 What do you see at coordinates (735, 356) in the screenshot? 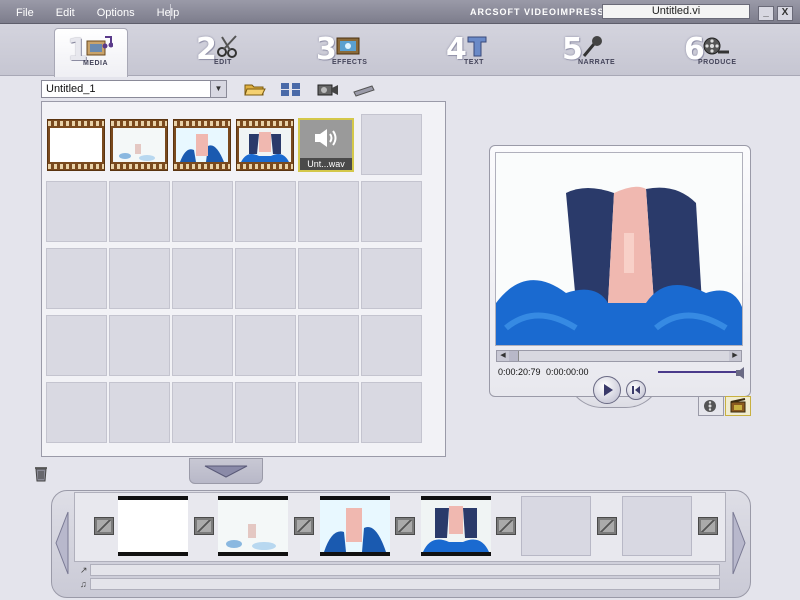
I see `seek-right-icon: ▶` at bounding box center [735, 356].